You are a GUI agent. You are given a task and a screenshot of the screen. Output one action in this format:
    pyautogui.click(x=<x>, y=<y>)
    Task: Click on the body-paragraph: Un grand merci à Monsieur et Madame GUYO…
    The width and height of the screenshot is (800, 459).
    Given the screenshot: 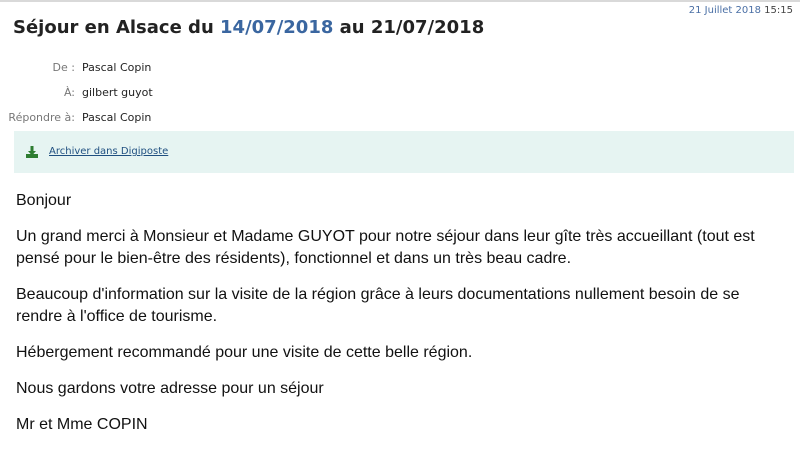 What is the action you would take?
    pyautogui.click(x=385, y=247)
    